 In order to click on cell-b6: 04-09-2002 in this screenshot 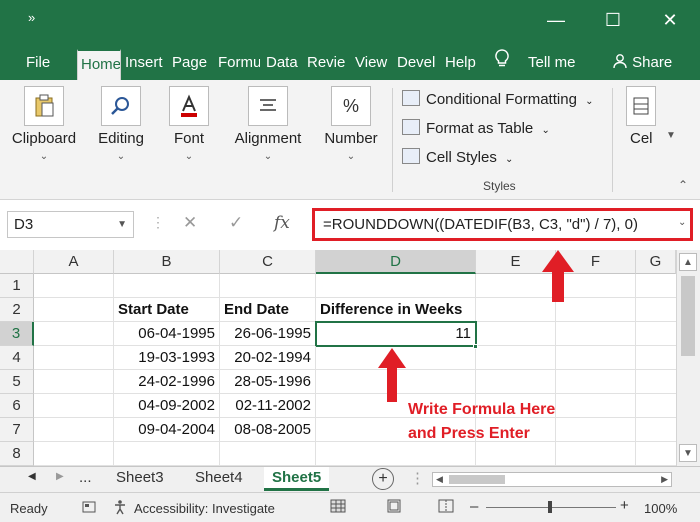, I will do `click(167, 406)`.